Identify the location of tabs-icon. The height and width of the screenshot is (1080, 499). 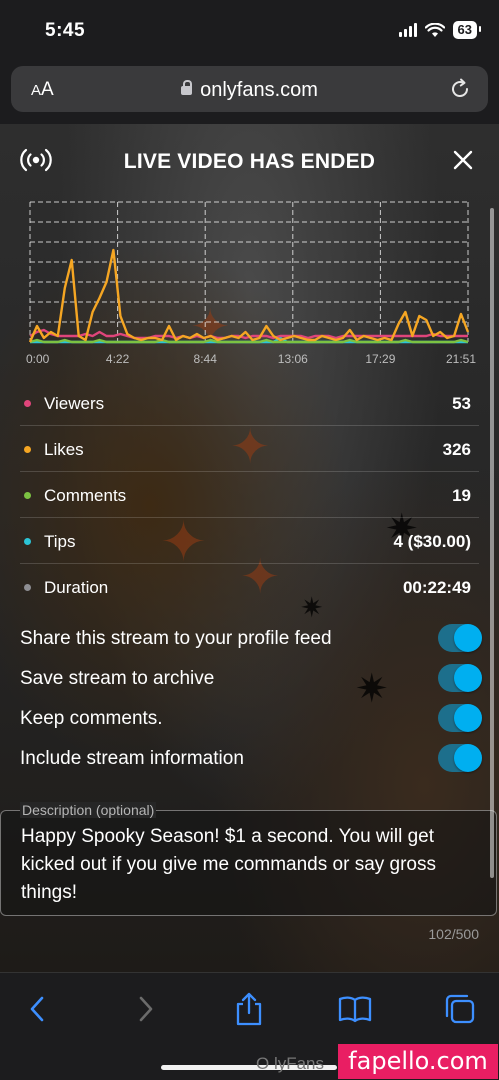
(460, 1009).